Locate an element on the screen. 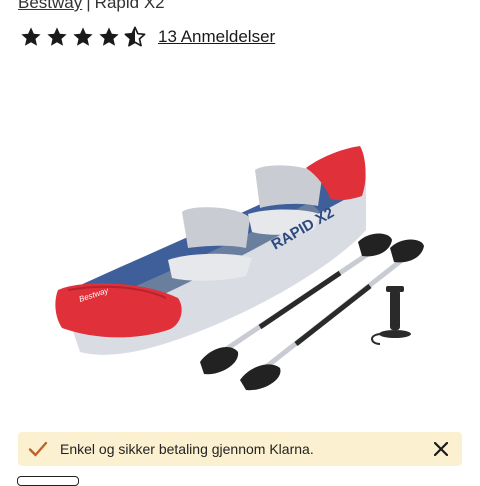 This screenshot has width=480, height=486. star-rating is located at coordinates (83, 37).